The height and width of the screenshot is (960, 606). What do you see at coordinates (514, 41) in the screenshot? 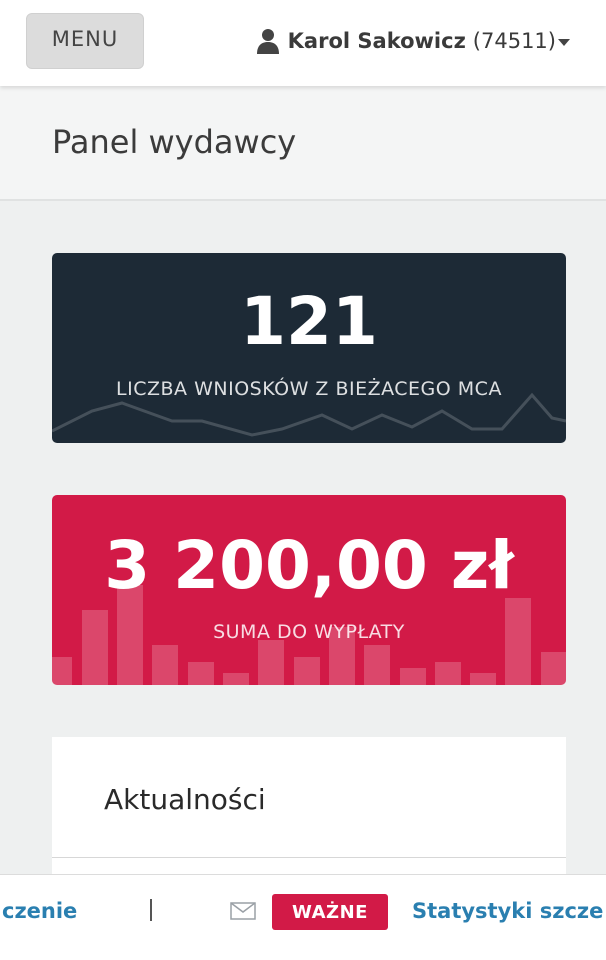
I see `user-id: (74511)` at bounding box center [514, 41].